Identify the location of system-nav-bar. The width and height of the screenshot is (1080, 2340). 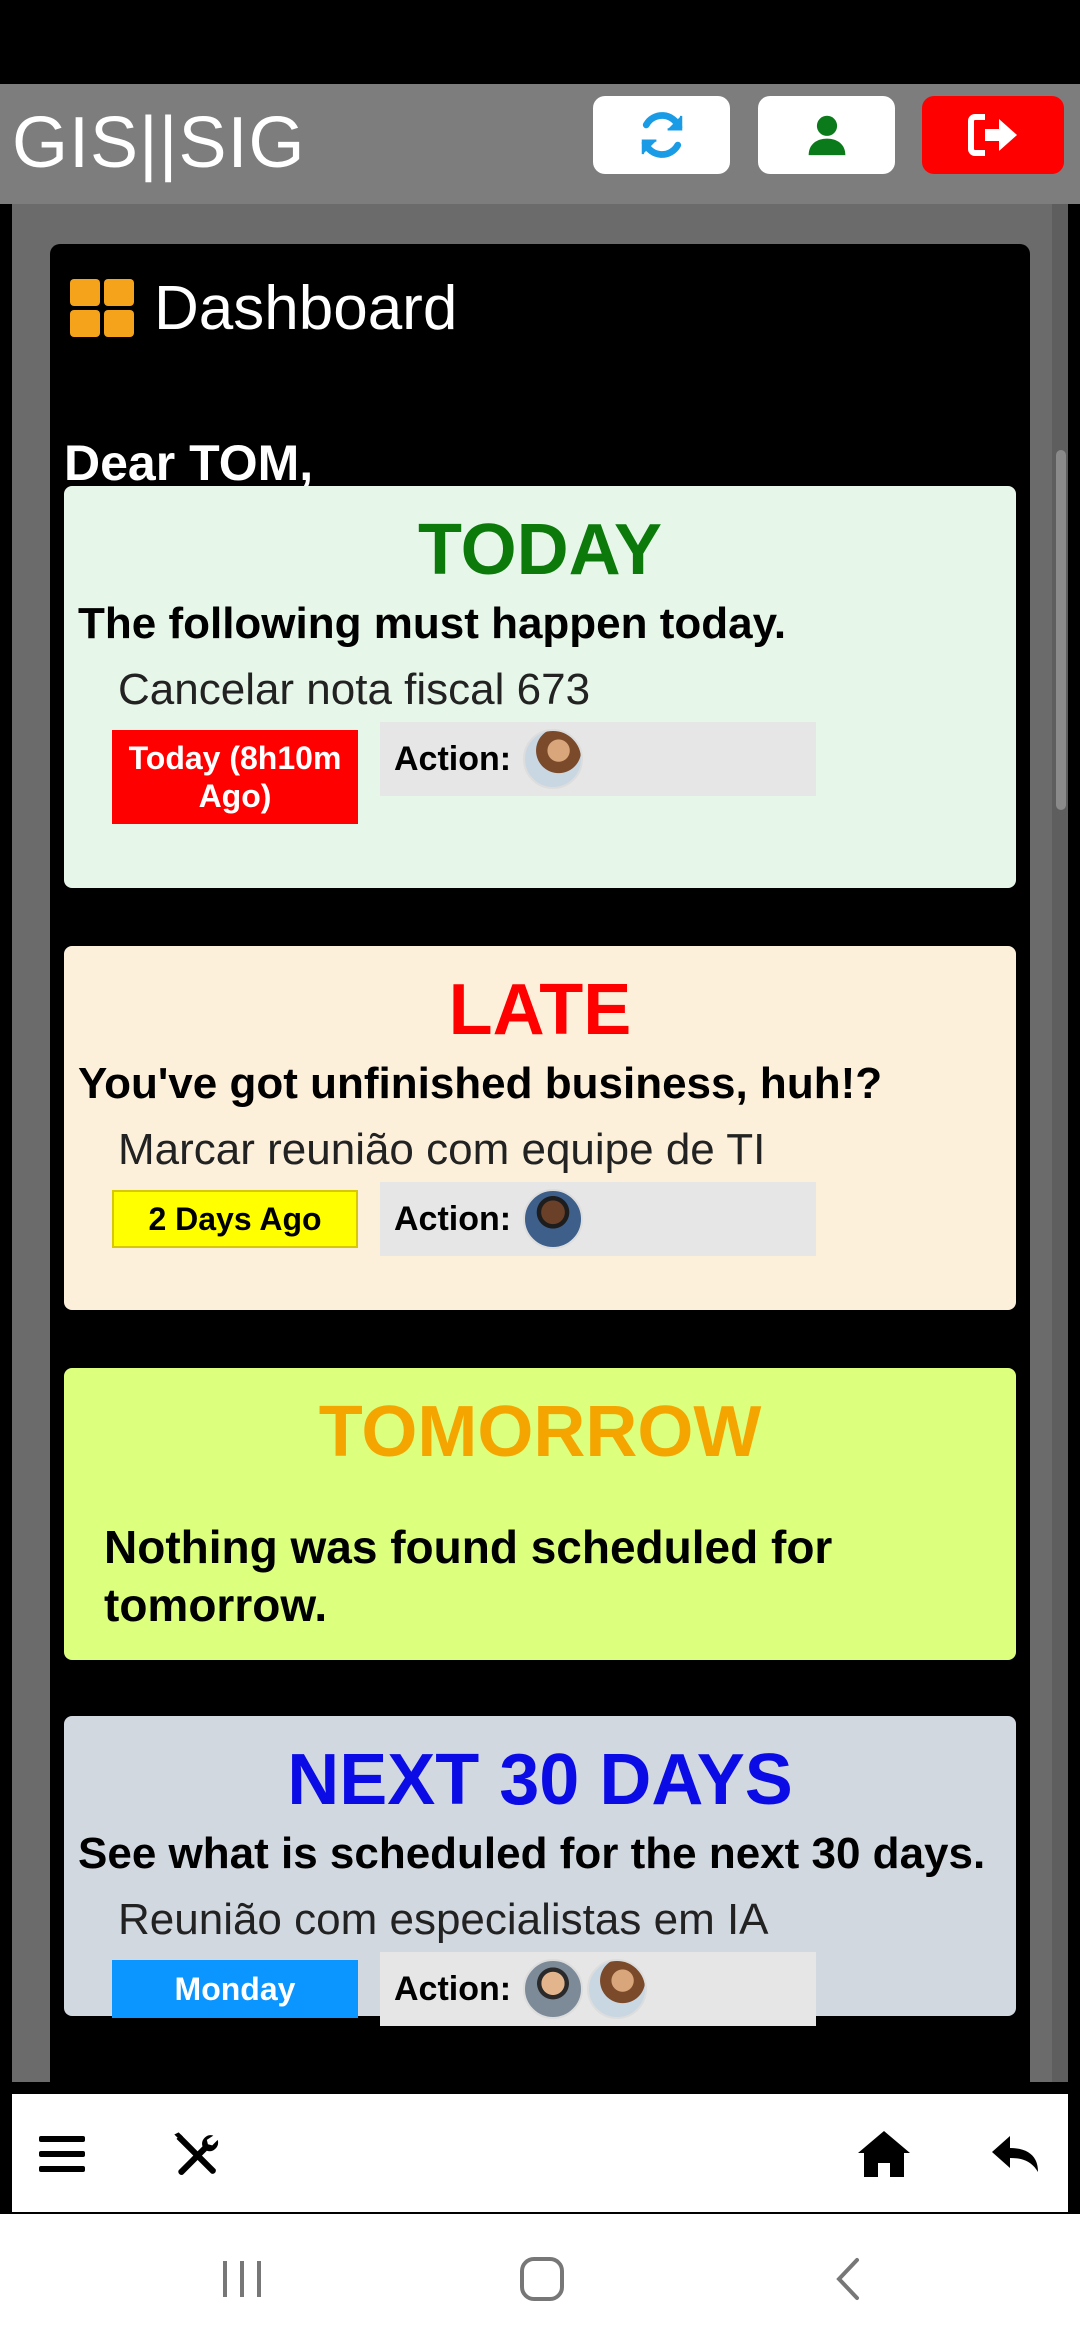
(540, 2277).